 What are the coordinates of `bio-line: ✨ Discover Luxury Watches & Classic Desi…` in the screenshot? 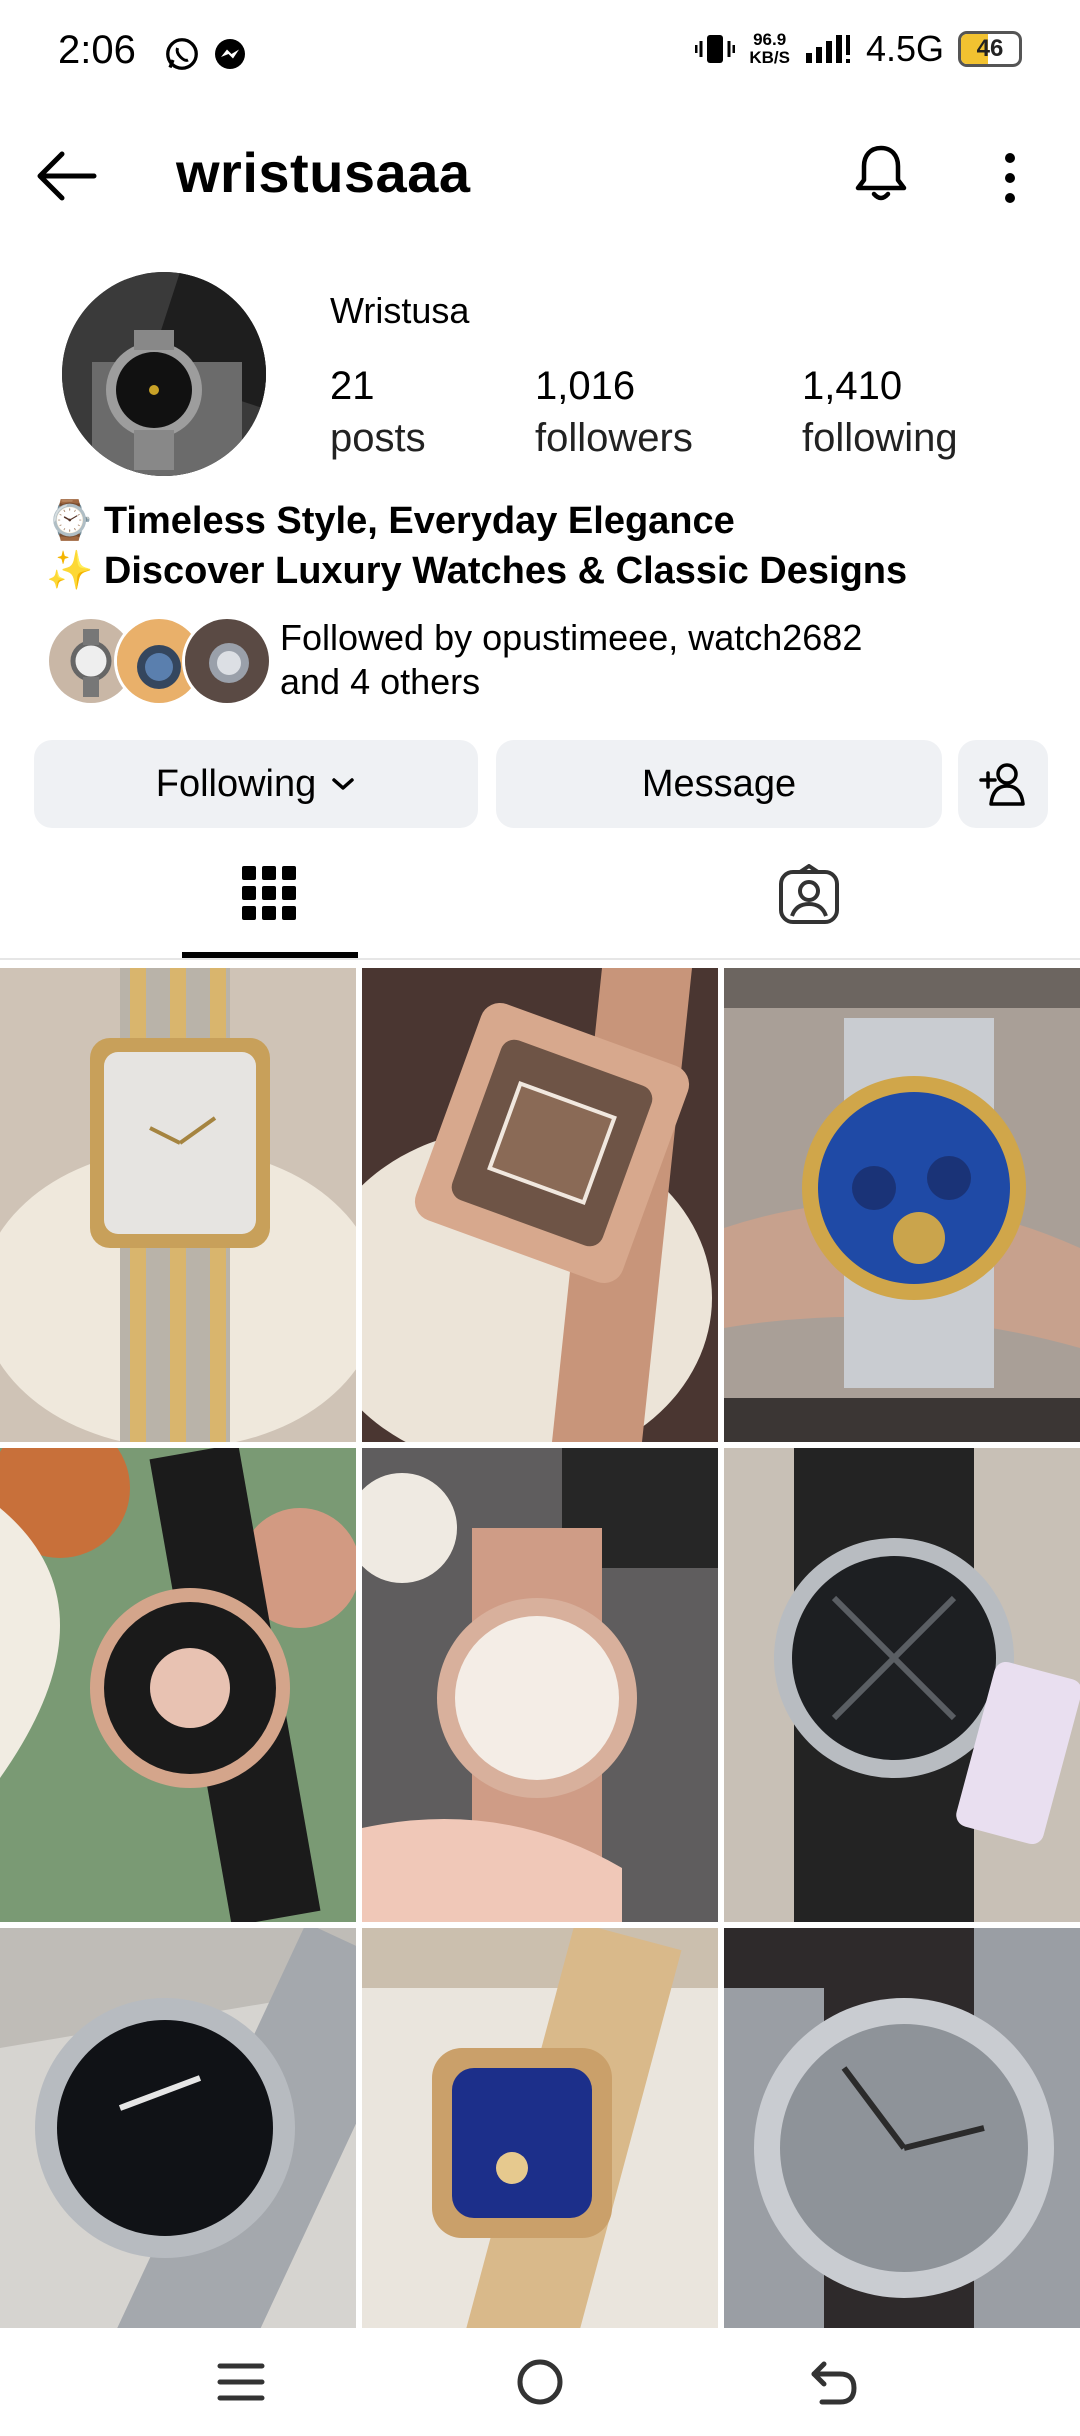 It's located at (476, 571).